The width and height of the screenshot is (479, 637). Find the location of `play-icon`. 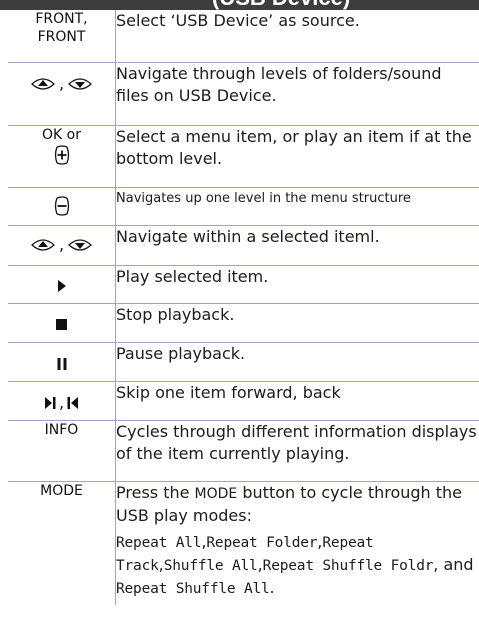

play-icon is located at coordinates (61, 285).